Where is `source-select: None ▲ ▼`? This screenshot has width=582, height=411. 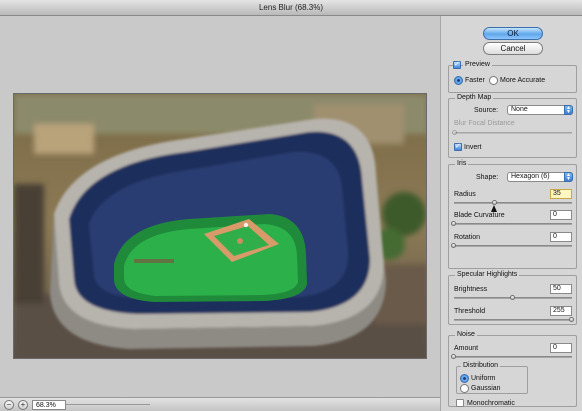
source-select: None ▲ ▼ is located at coordinates (540, 110).